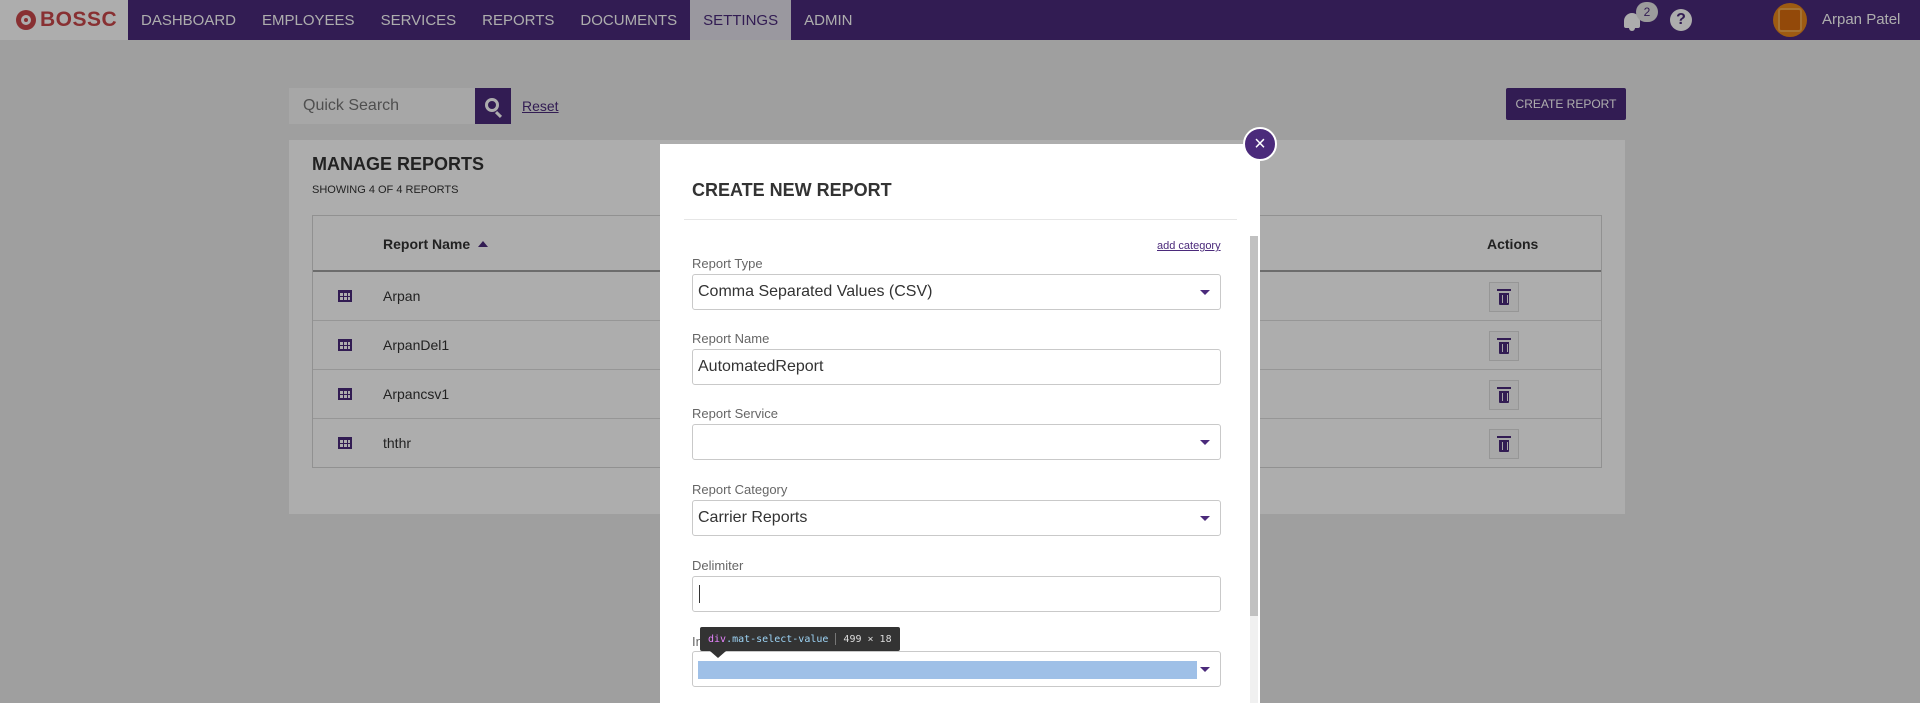 The image size is (1920, 703). Describe the element at coordinates (792, 190) in the screenshot. I see `dialog-title: CREATE NEW REPORT` at that location.